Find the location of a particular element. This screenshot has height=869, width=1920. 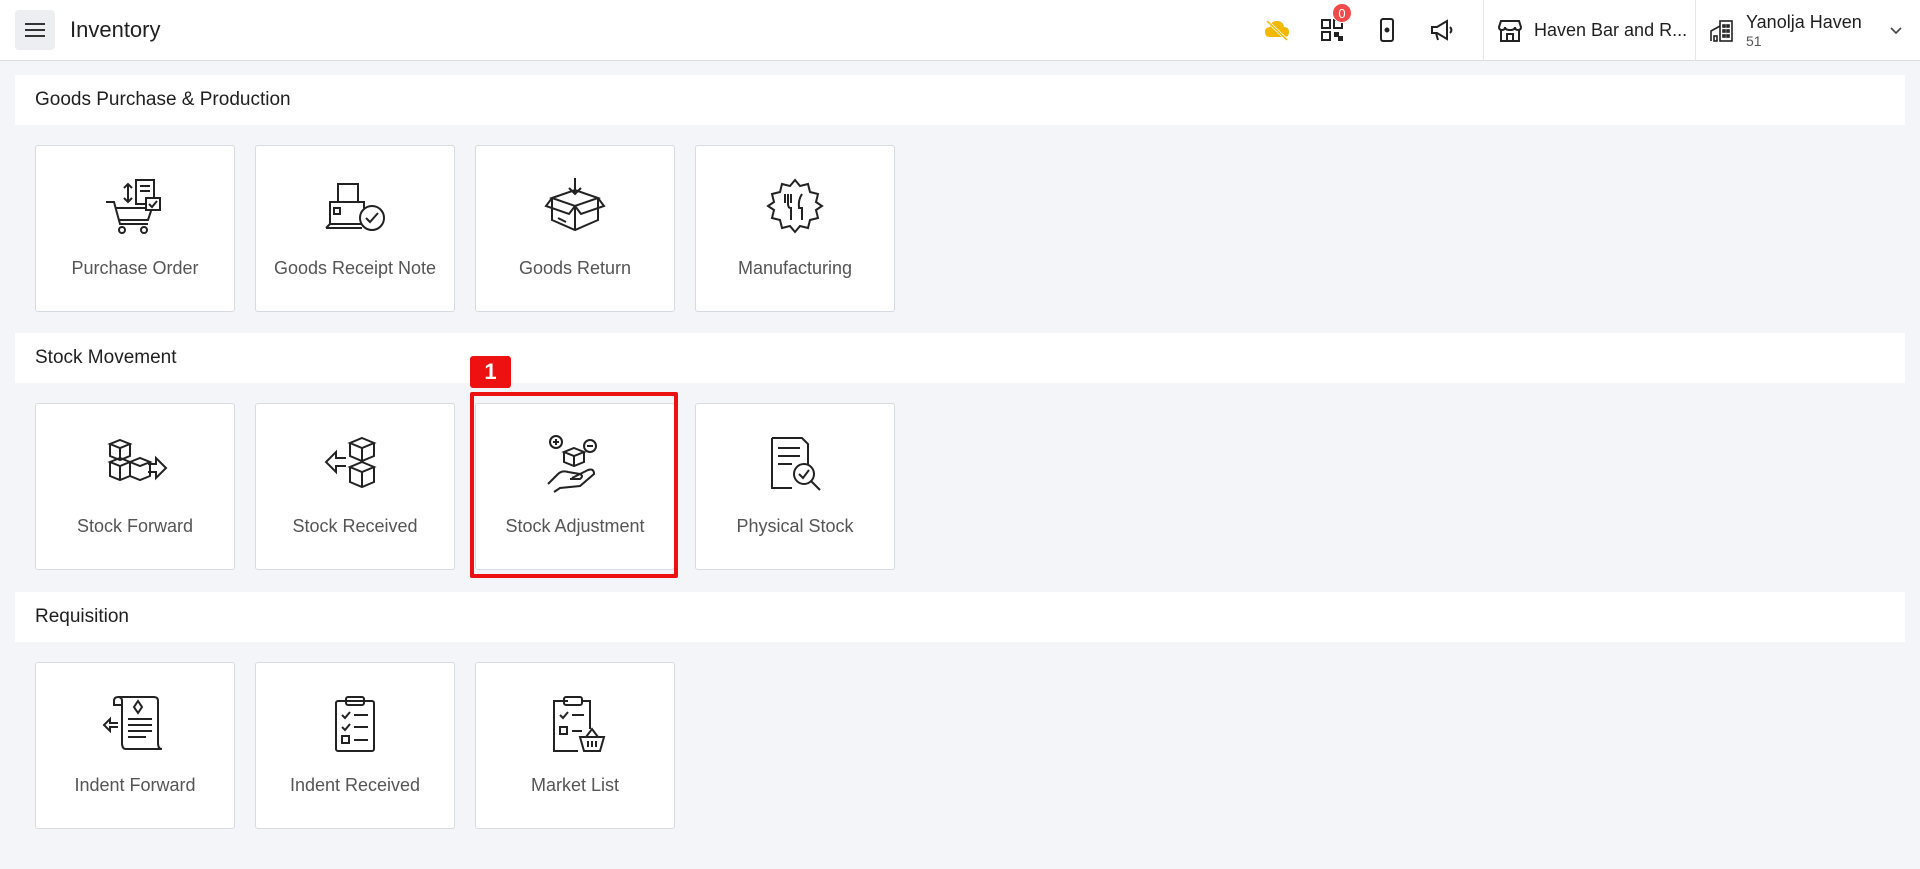

organization-name: Yanolja Haven is located at coordinates (1804, 22).